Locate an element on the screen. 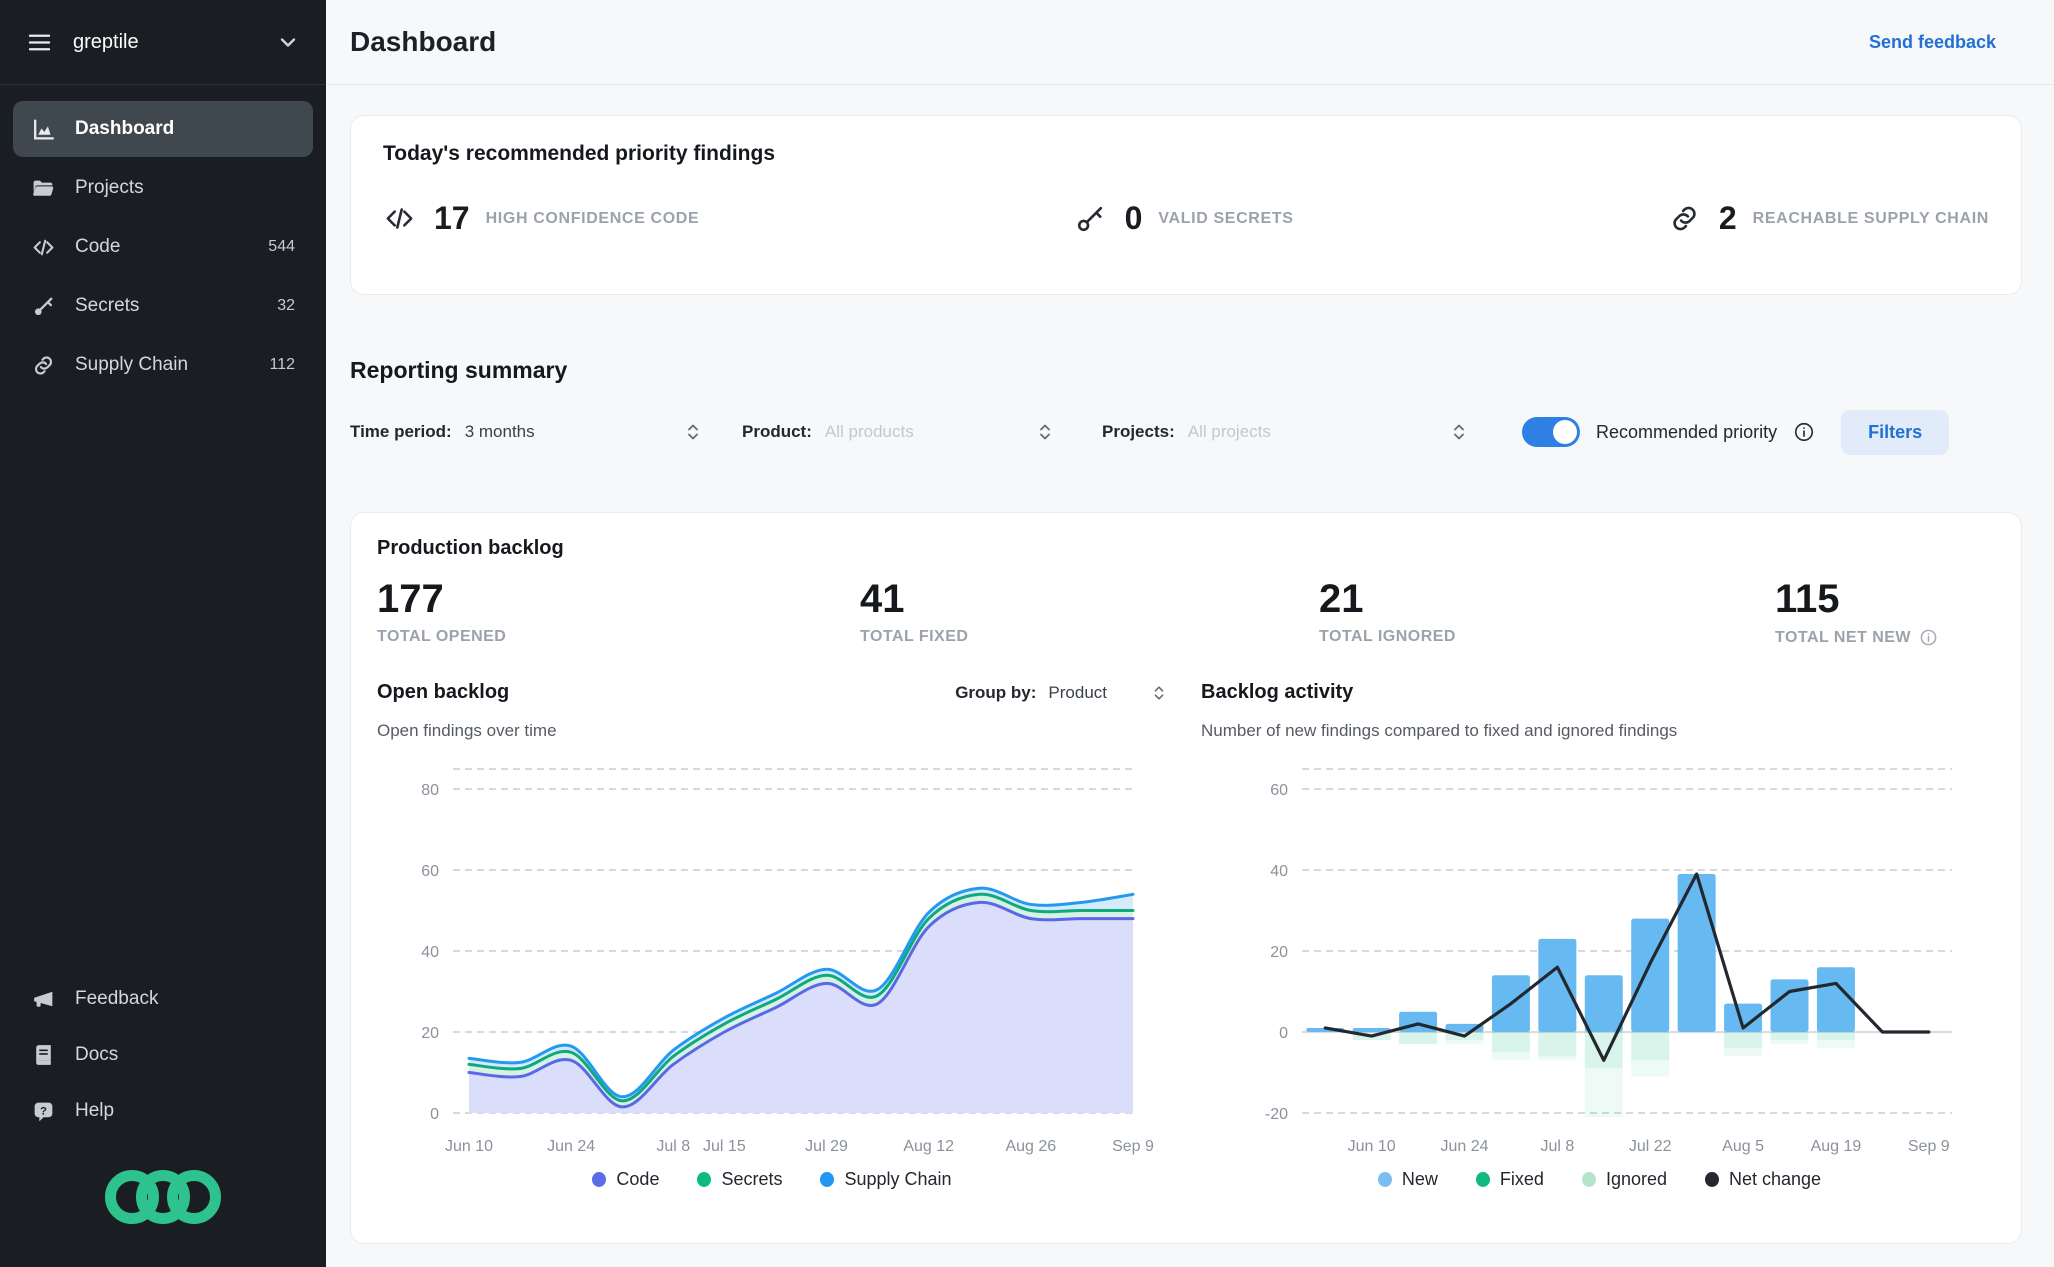  group-by-label: Group by: is located at coordinates (996, 692).